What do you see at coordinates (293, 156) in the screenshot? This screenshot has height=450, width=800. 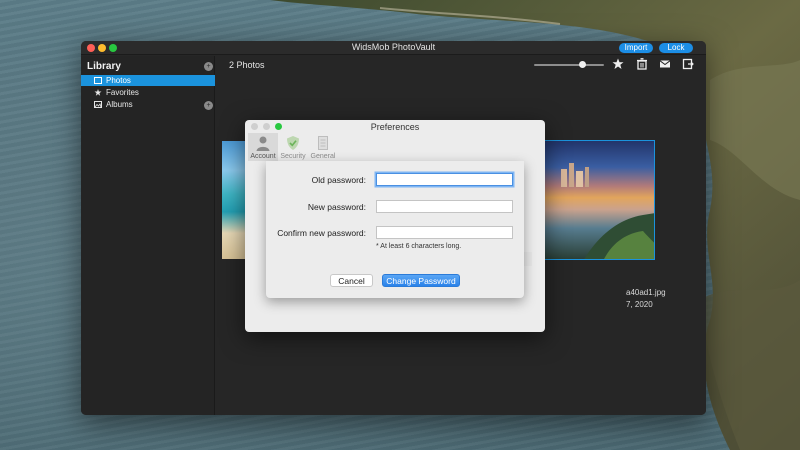 I see `tab-label: Security` at bounding box center [293, 156].